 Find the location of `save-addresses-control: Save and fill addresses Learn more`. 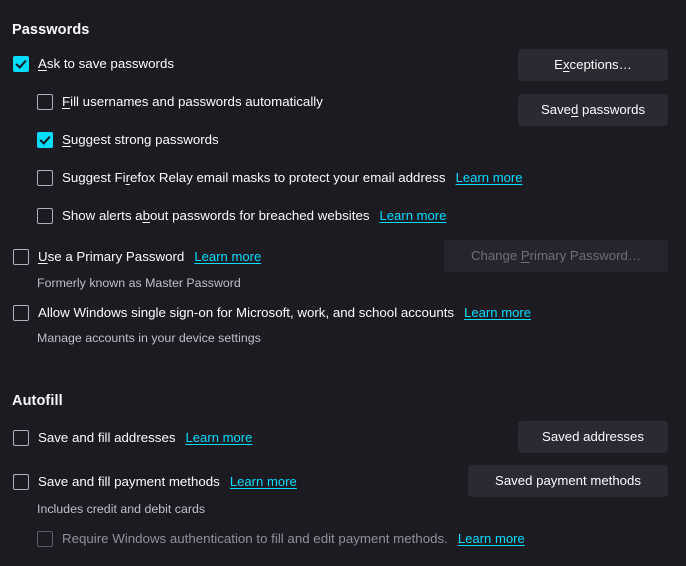

save-addresses-control: Save and fill addresses Learn more is located at coordinates (132, 437).